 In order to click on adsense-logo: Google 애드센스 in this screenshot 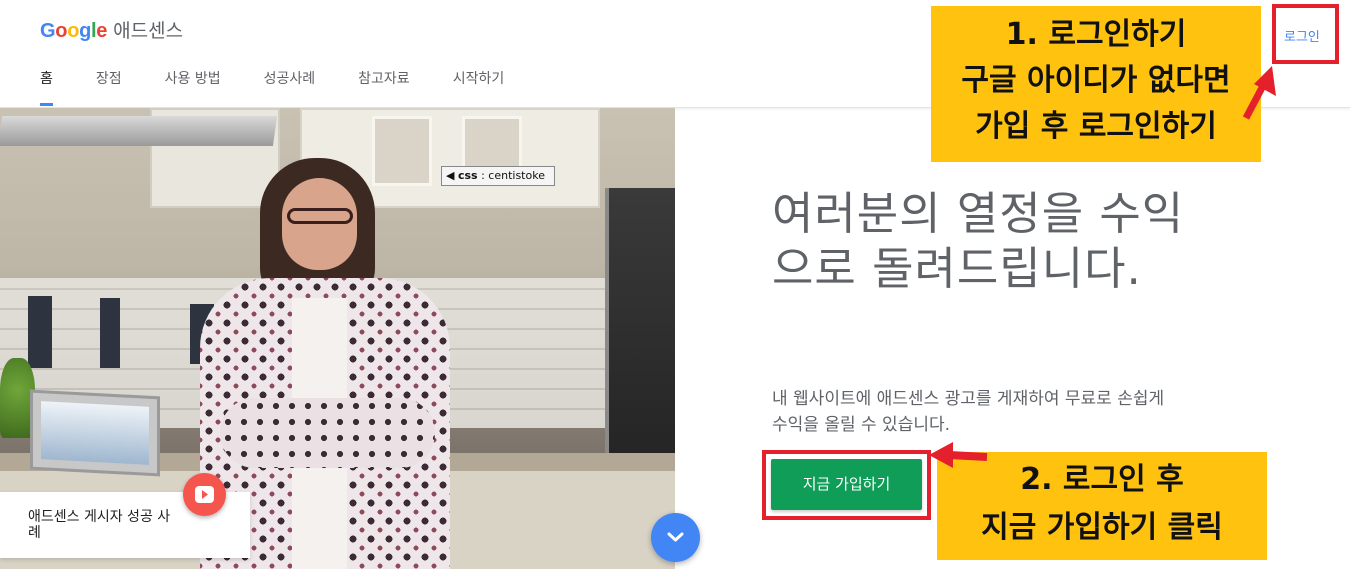, I will do `click(111, 29)`.